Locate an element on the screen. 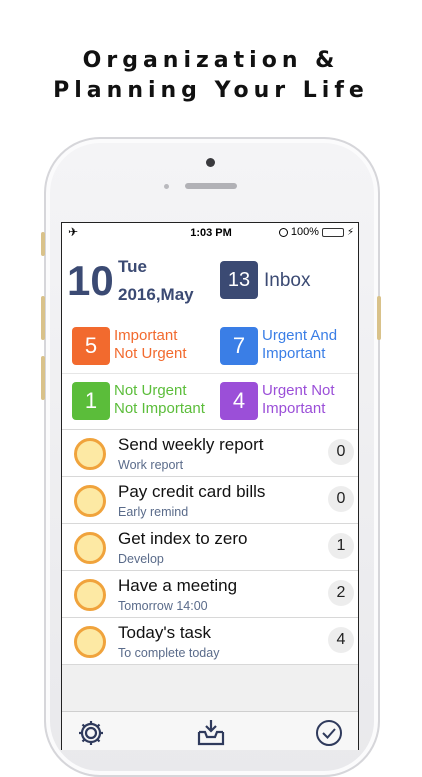 This screenshot has width=422, height=777. quadrant-label-line2: Not Urgent is located at coordinates (150, 353).